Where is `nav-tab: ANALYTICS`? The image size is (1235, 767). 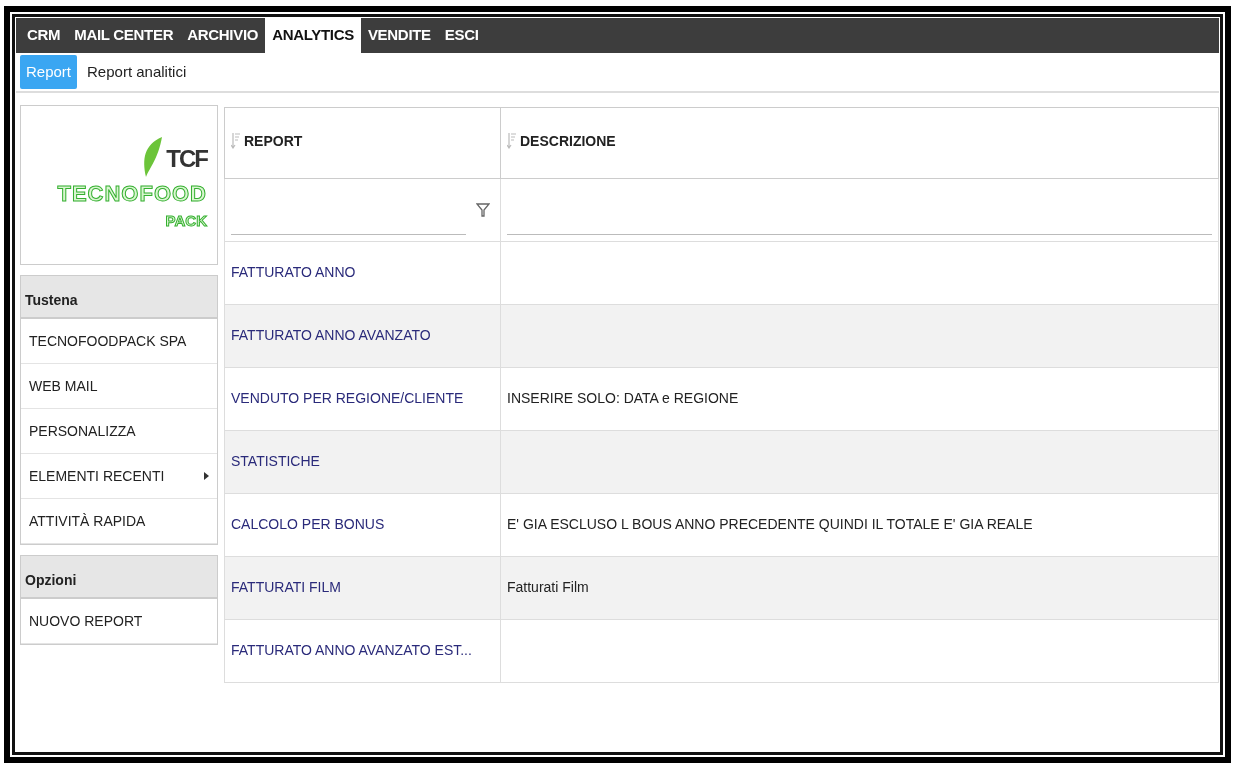 nav-tab: ANALYTICS is located at coordinates (313, 35).